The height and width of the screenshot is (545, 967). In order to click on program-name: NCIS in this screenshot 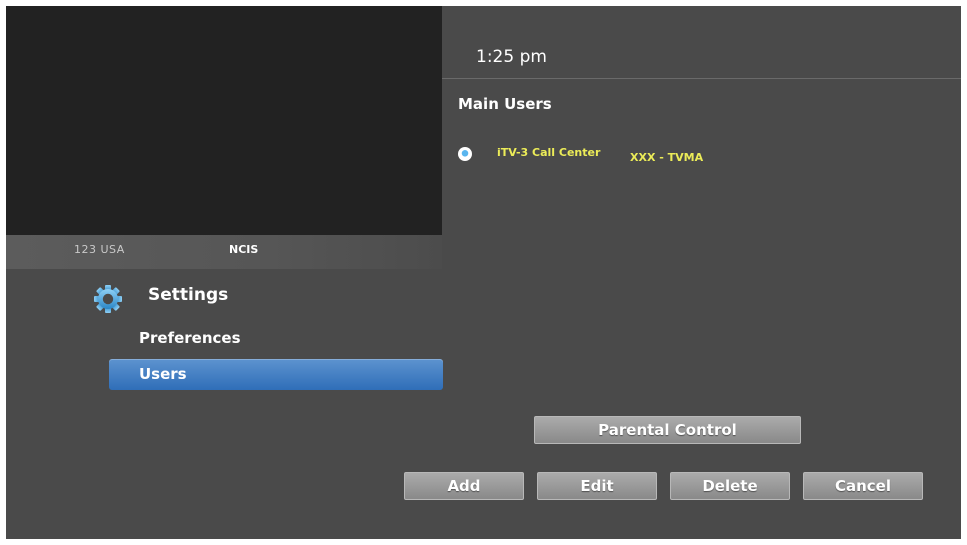, I will do `click(244, 249)`.